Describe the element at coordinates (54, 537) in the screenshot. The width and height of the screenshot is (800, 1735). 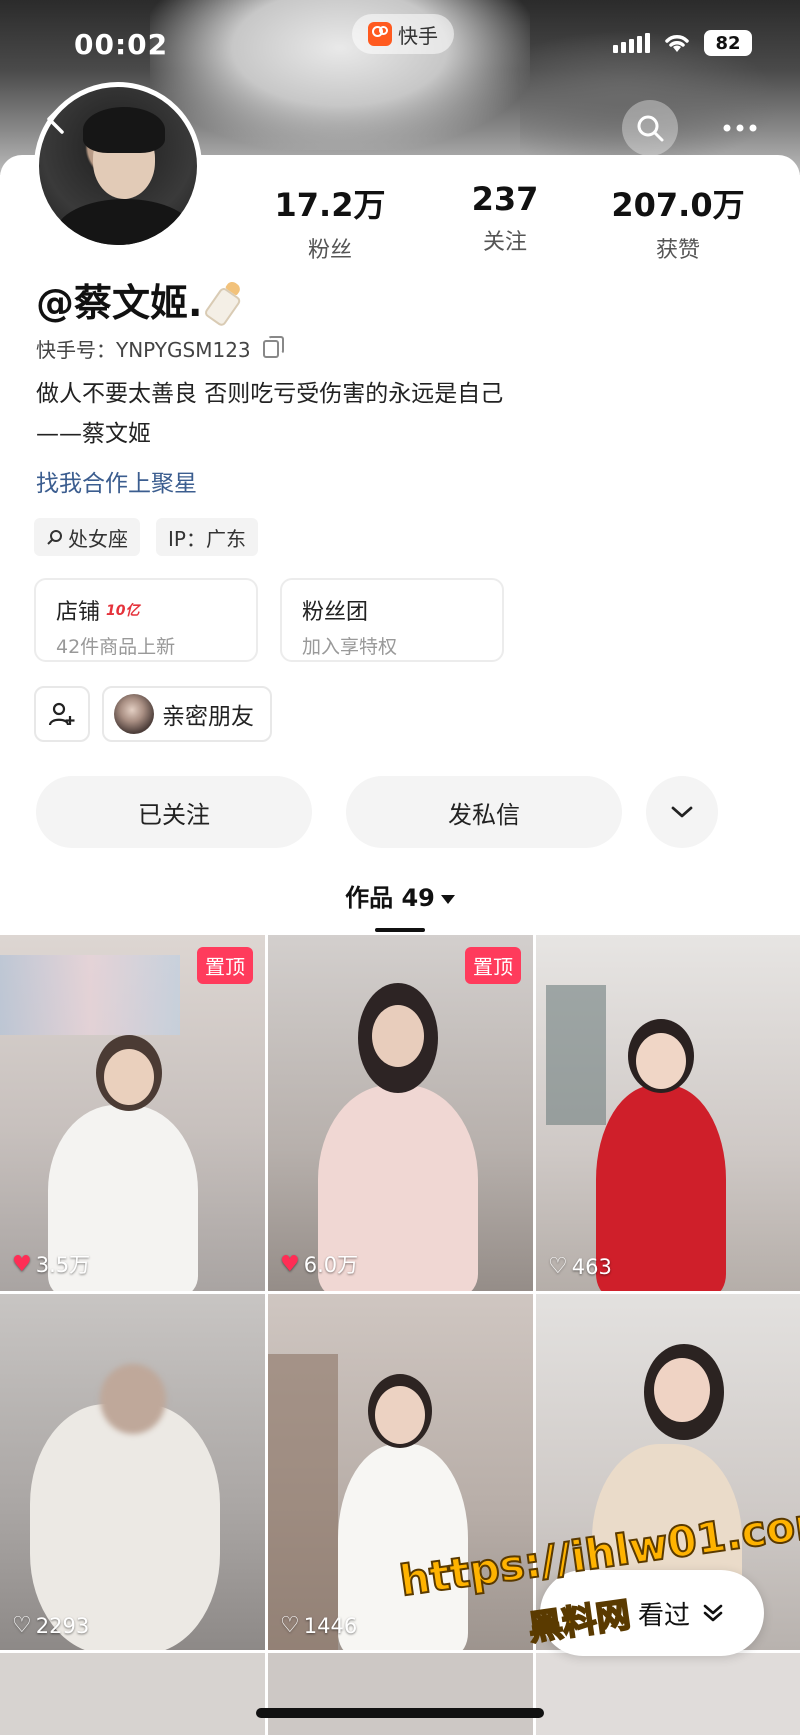
I see `gender-female-icon` at that location.